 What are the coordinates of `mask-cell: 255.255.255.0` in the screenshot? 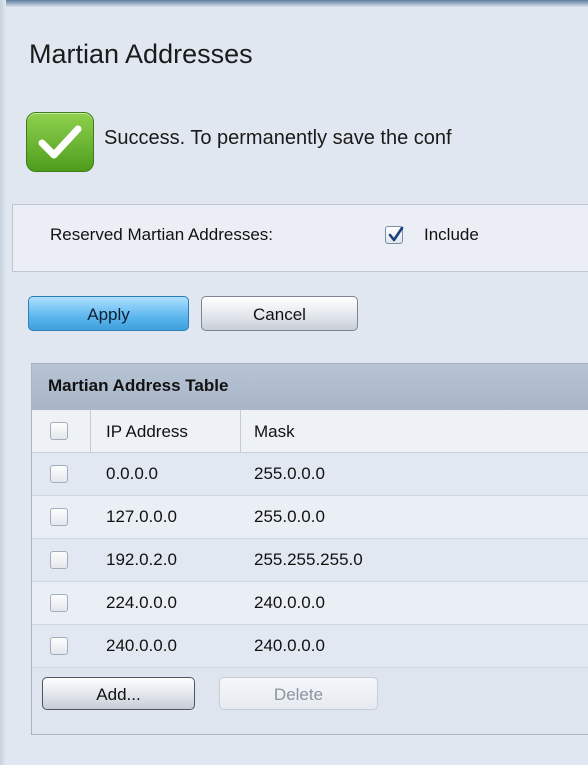 It's located at (308, 559).